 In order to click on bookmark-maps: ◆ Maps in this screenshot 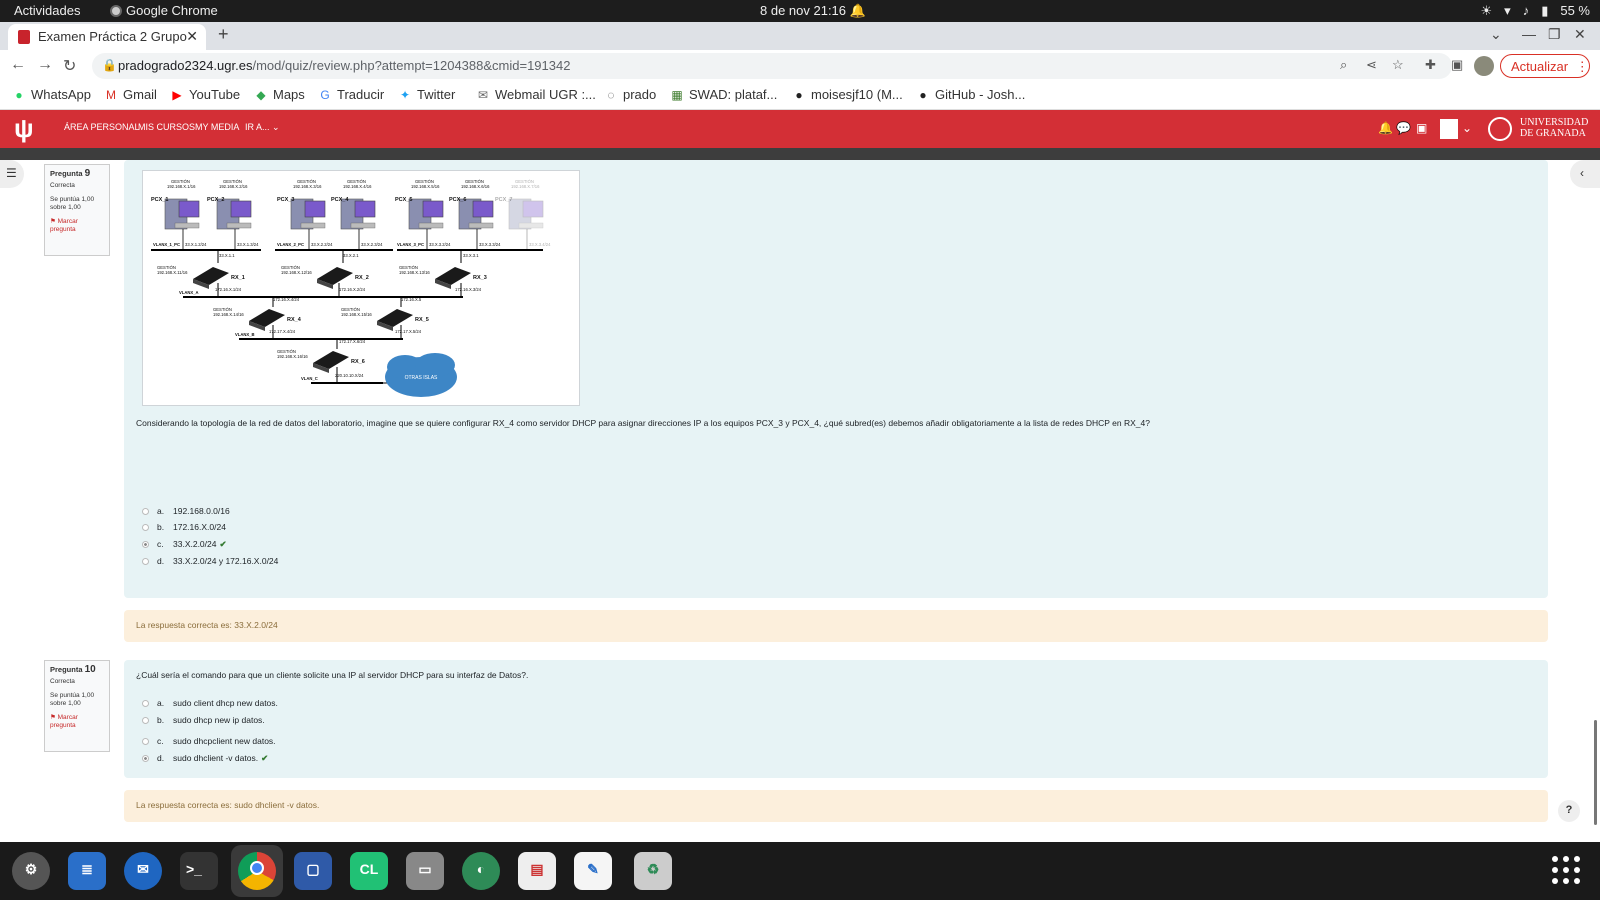, I will do `click(279, 94)`.